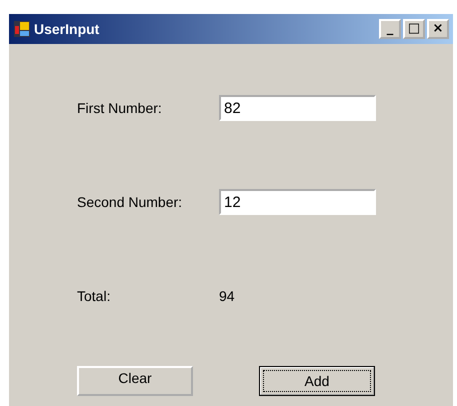 The width and height of the screenshot is (457, 406). I want to click on action-button: Clear, so click(135, 381).